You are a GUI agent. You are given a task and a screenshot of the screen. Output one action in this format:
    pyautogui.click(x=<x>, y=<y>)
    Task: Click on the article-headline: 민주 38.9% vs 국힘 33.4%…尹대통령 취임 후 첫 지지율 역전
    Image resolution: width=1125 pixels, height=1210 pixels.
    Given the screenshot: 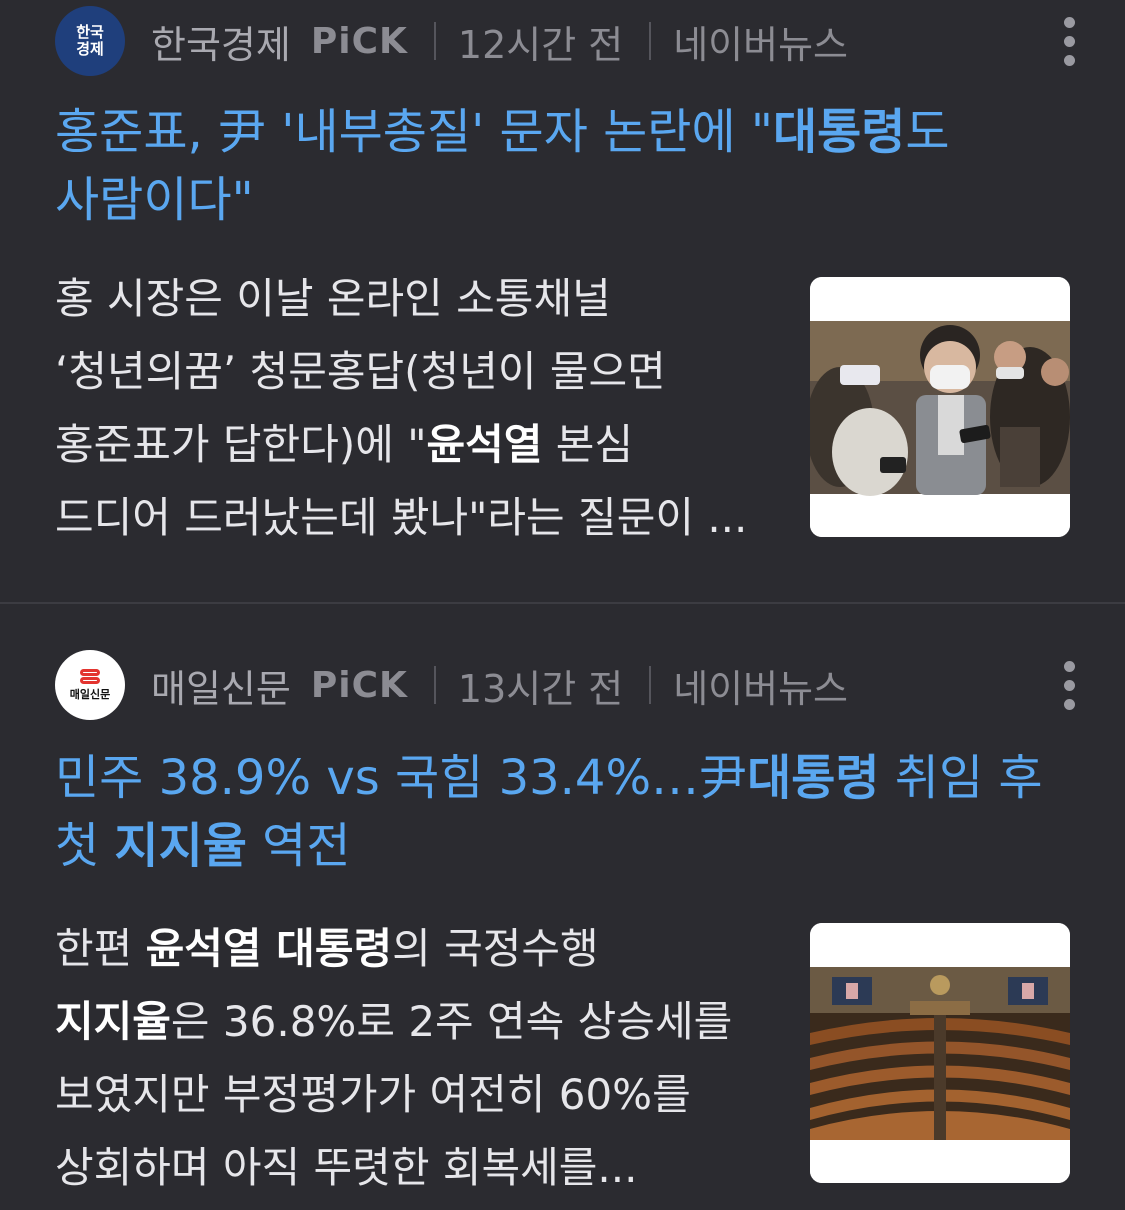 What is the action you would take?
    pyautogui.click(x=570, y=812)
    